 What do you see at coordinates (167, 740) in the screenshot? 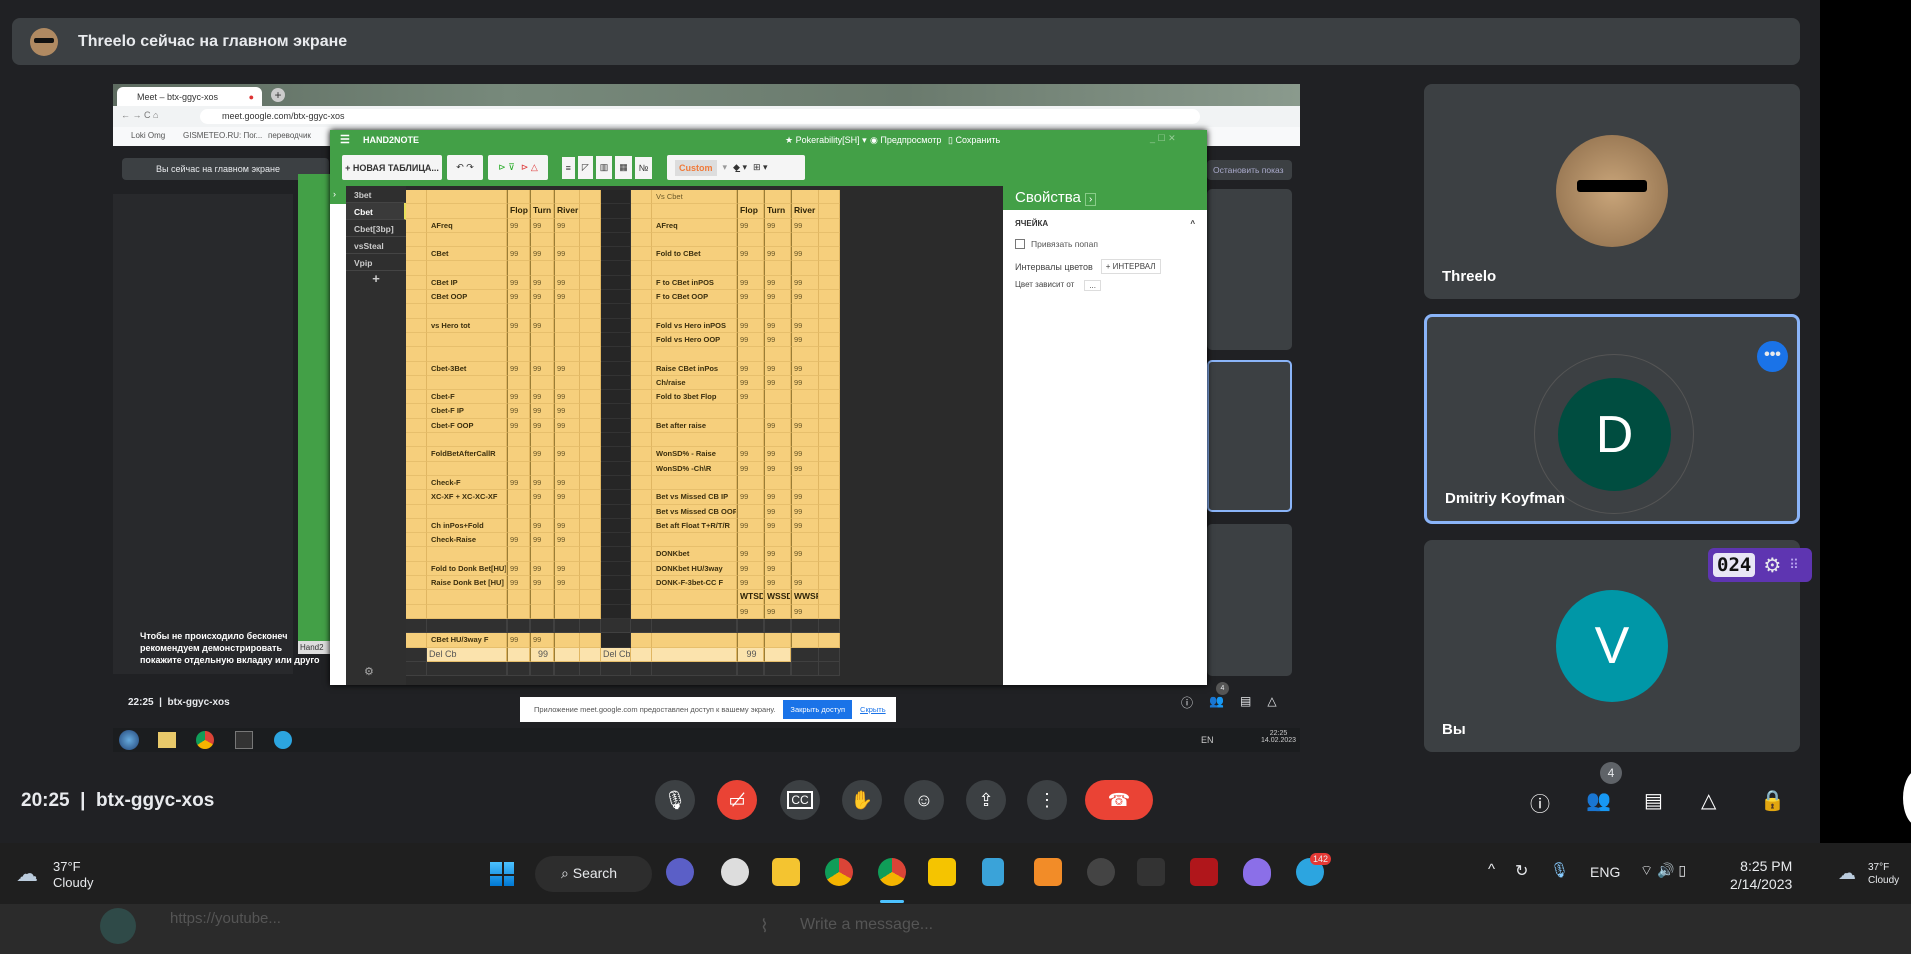
I see `explorer-icon` at bounding box center [167, 740].